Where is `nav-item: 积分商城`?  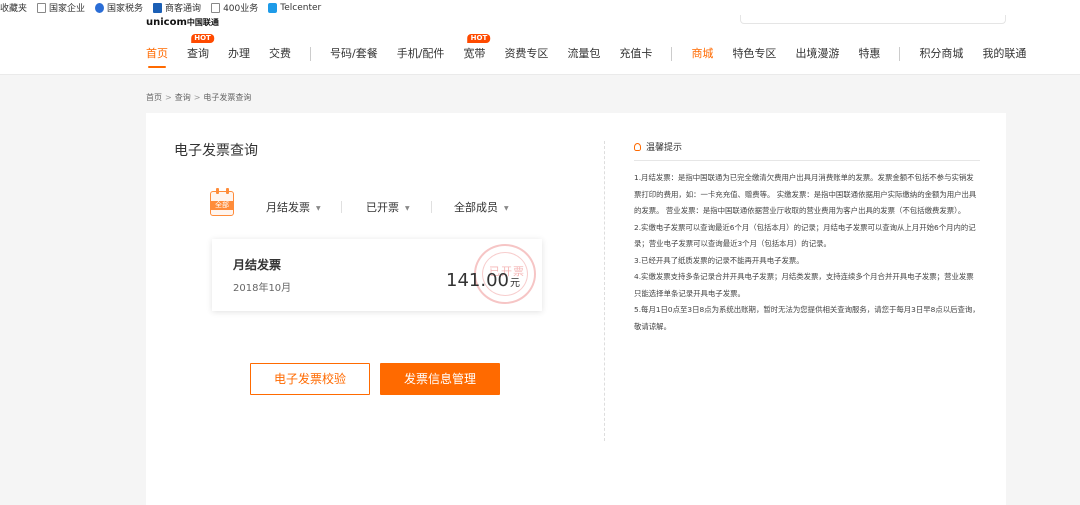 nav-item: 积分商城 is located at coordinates (941, 57).